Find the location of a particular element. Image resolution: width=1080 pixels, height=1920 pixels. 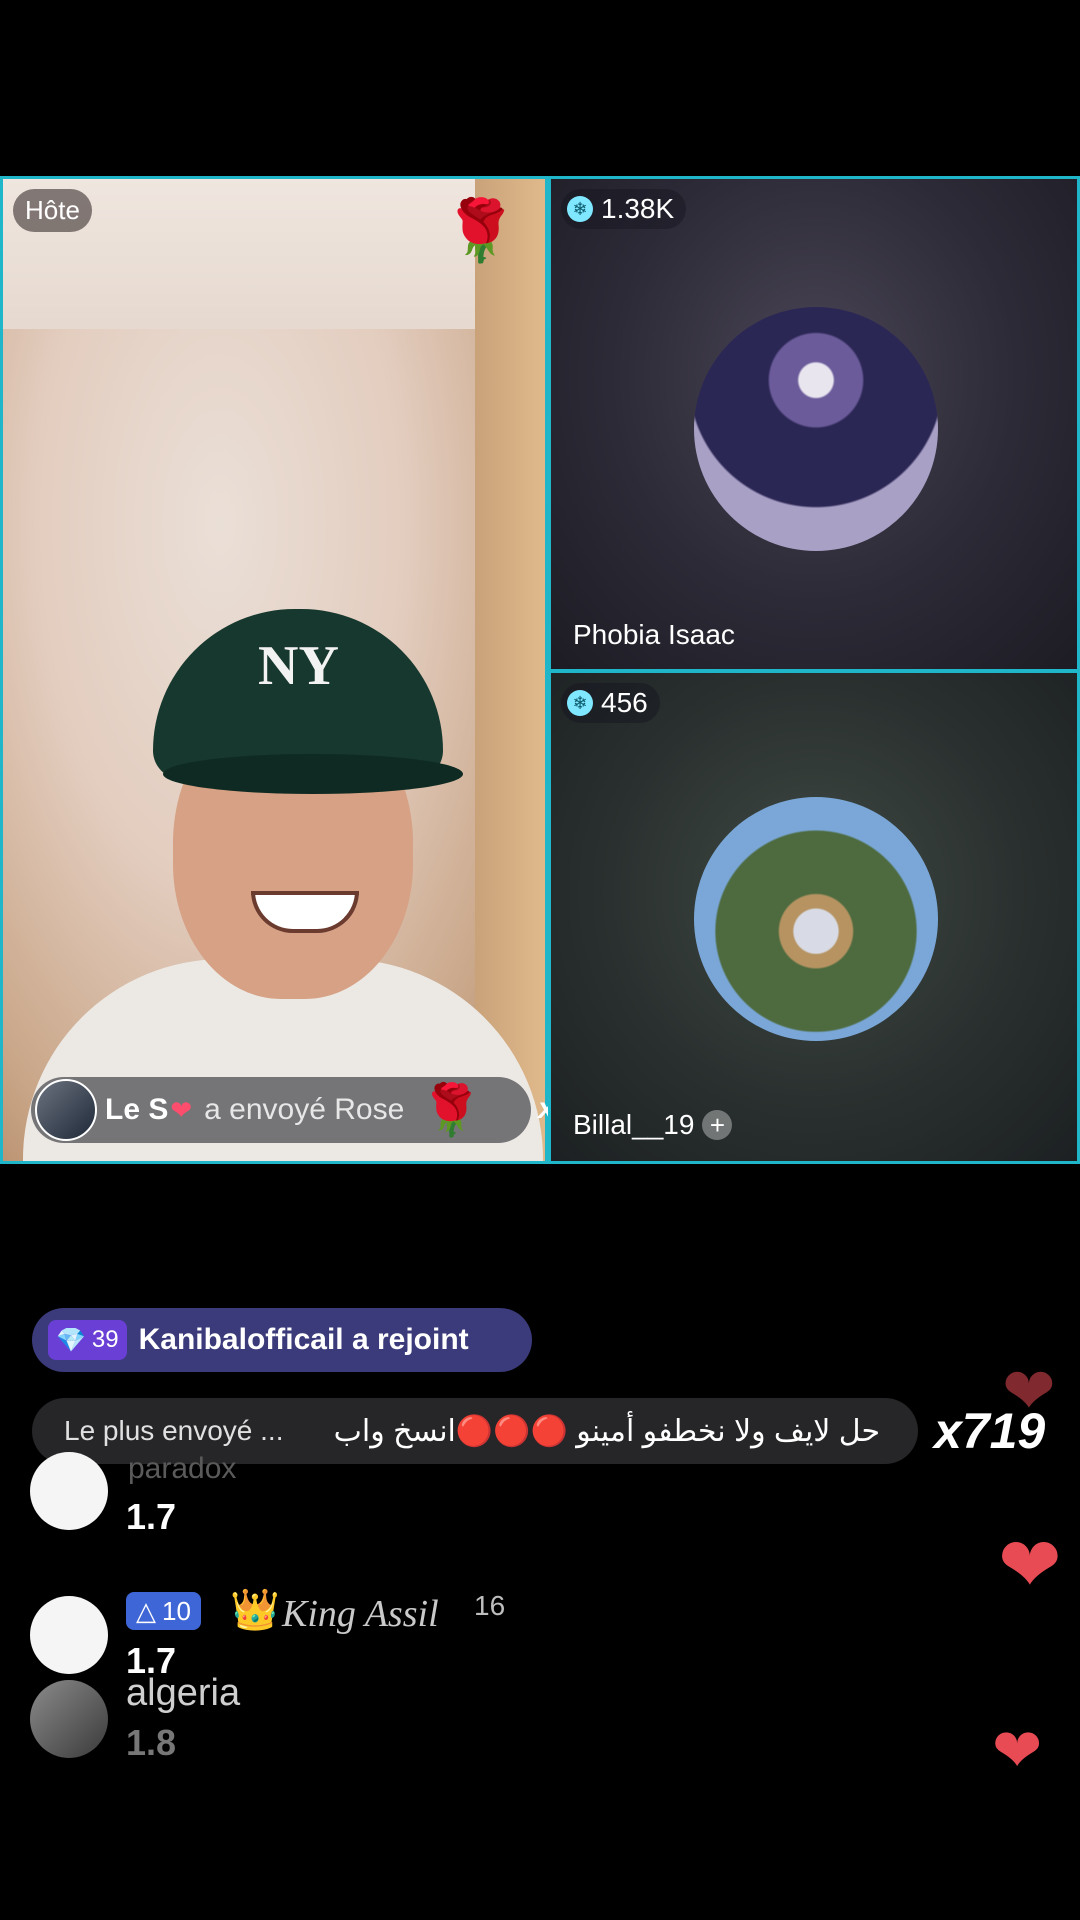

guest-name: Billal__19 is located at coordinates (634, 1124).